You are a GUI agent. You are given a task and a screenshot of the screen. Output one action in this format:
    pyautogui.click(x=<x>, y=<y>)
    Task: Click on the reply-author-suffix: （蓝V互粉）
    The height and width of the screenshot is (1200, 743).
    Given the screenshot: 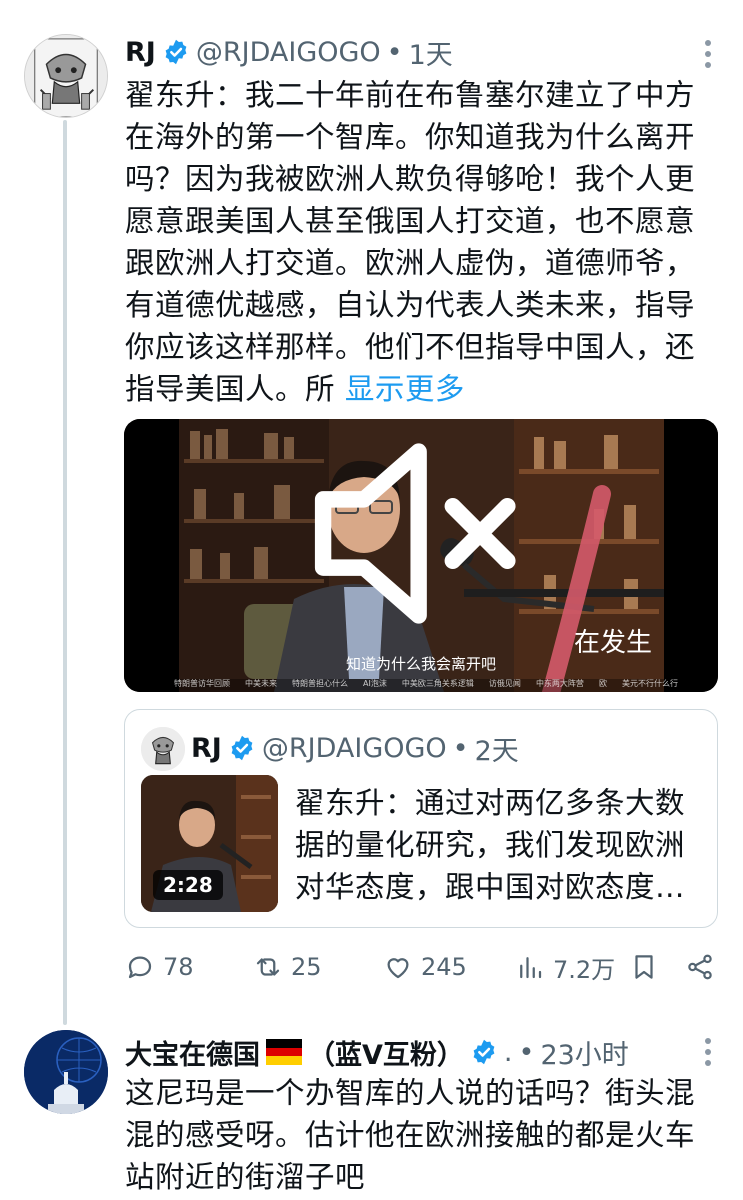 What is the action you would take?
    pyautogui.click(x=386, y=1052)
    